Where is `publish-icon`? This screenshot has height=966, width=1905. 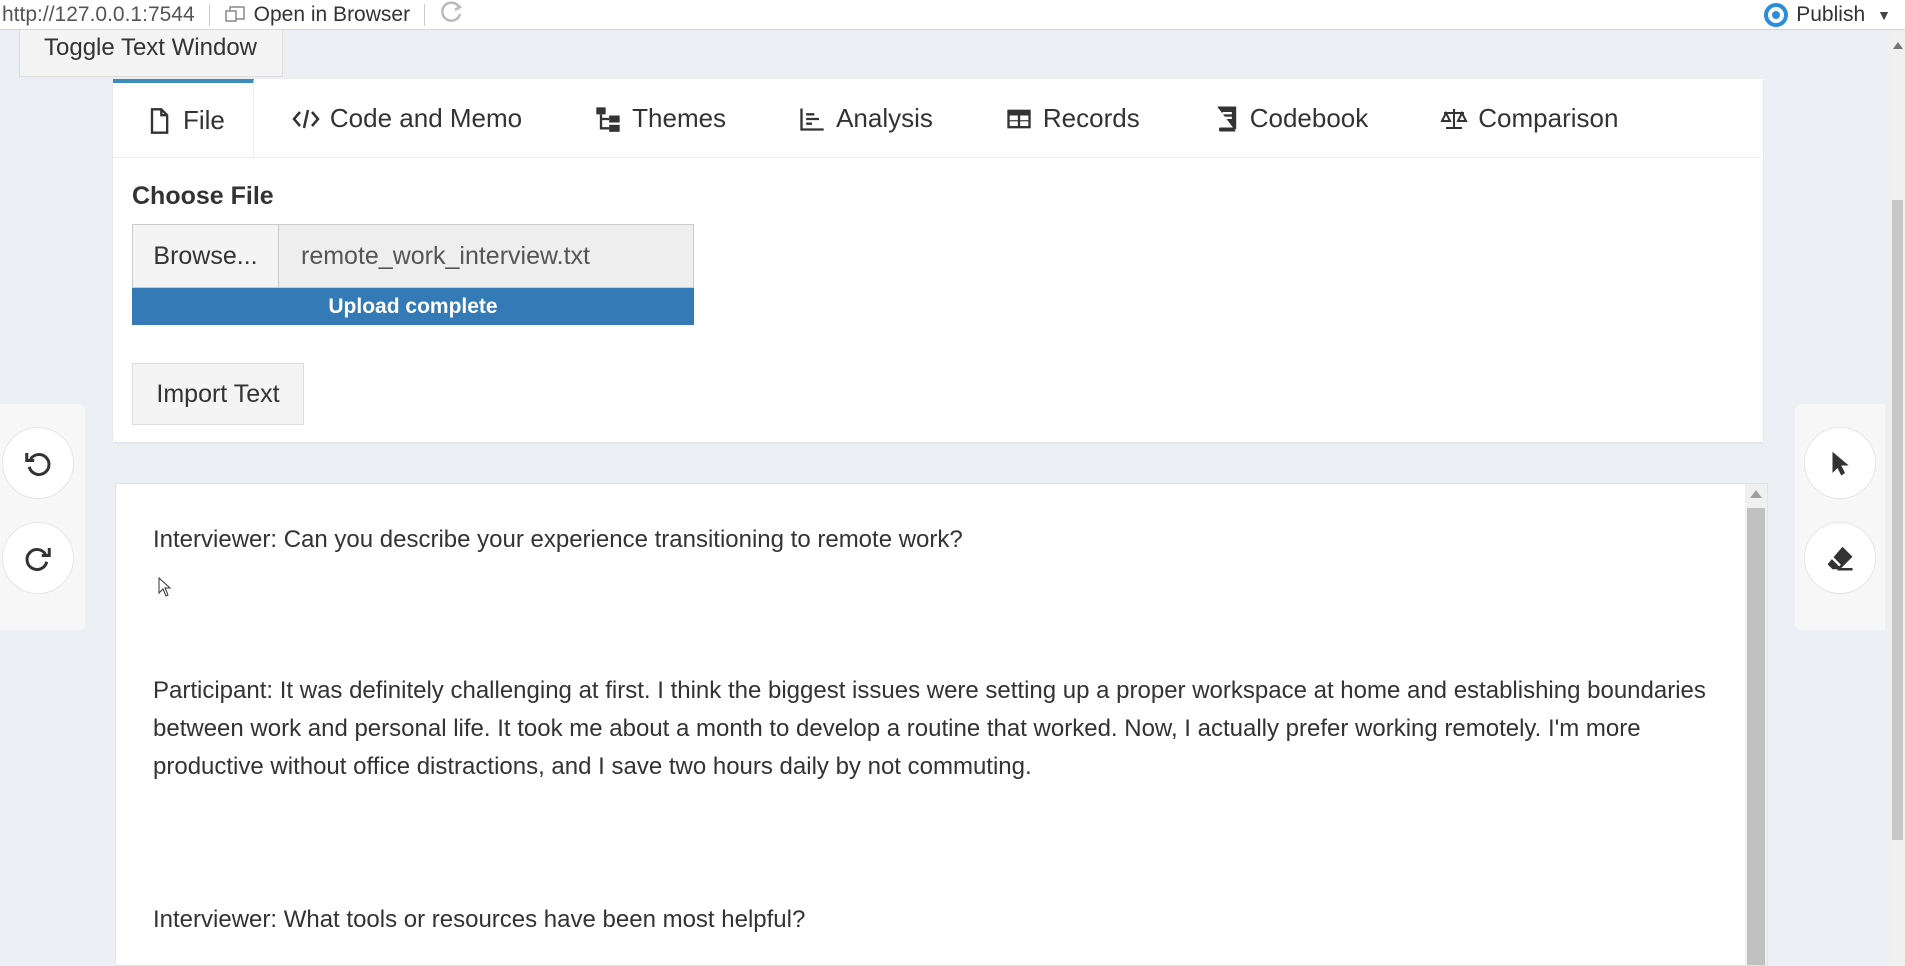
publish-icon is located at coordinates (1776, 15).